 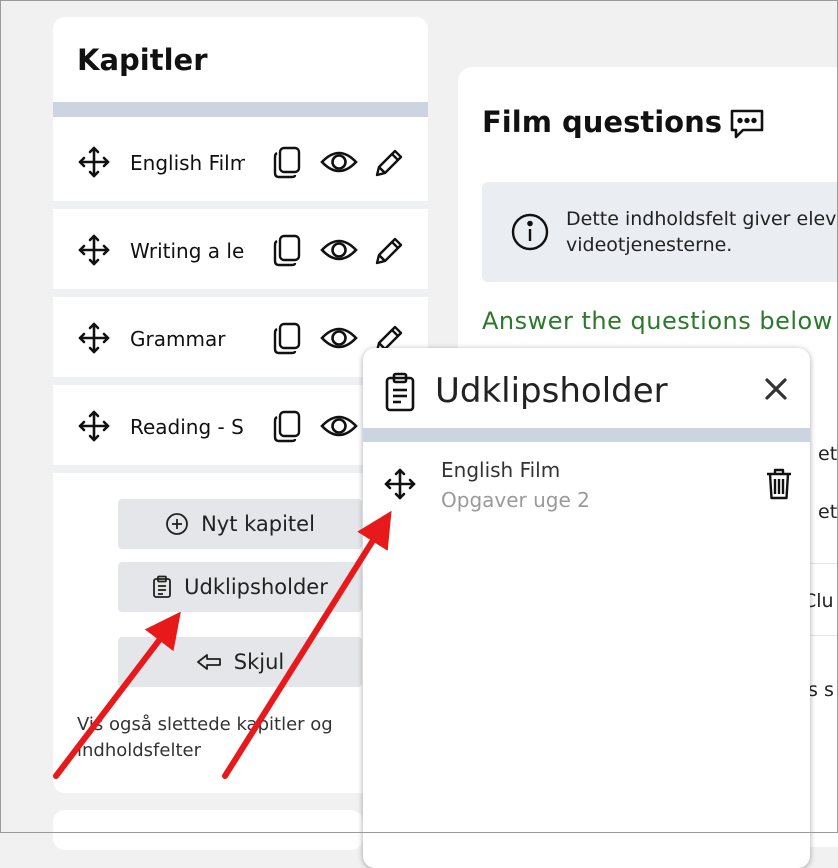 I want to click on chapter-title: Reading - Short stories, so click(x=187, y=427).